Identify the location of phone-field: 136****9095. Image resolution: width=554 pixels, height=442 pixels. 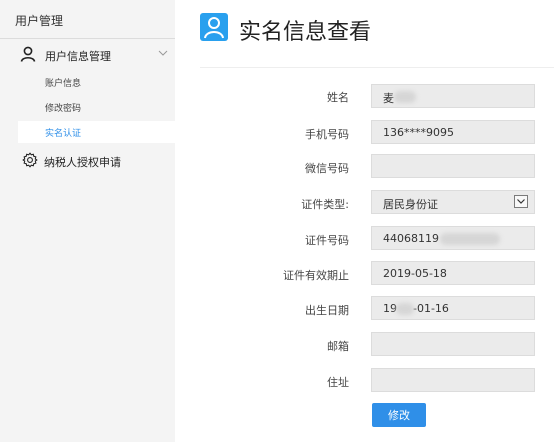
(453, 132).